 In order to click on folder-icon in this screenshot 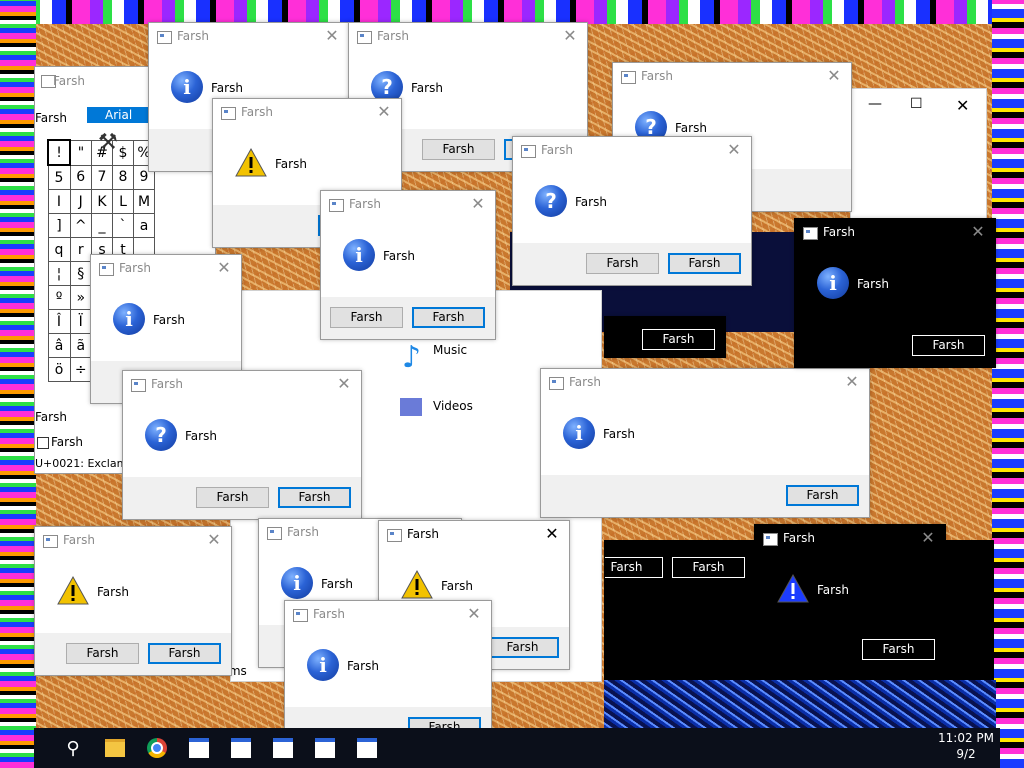, I will do `click(115, 748)`.